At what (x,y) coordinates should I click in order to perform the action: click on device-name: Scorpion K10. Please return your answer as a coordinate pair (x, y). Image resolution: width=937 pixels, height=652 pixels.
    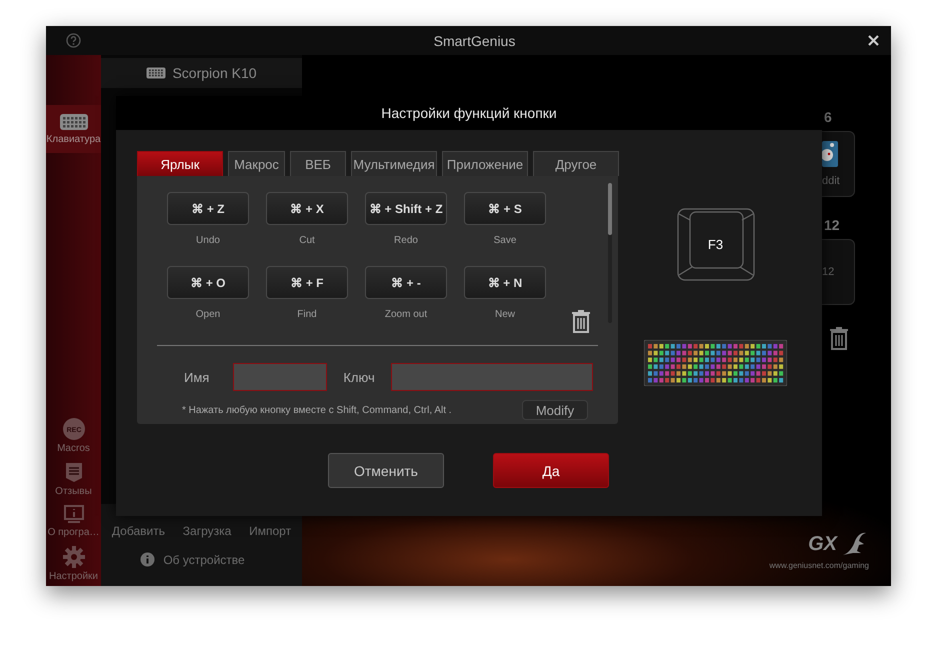
    Looking at the image, I should click on (214, 73).